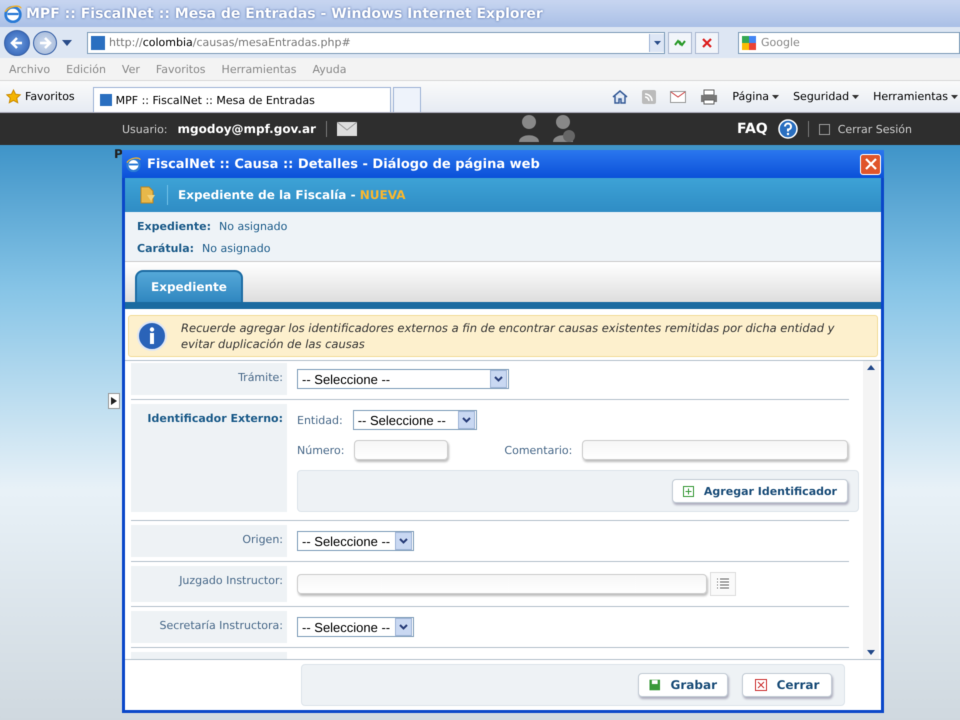 This screenshot has width=960, height=720. What do you see at coordinates (209, 541) in the screenshot?
I see `field-label: Origen:` at bounding box center [209, 541].